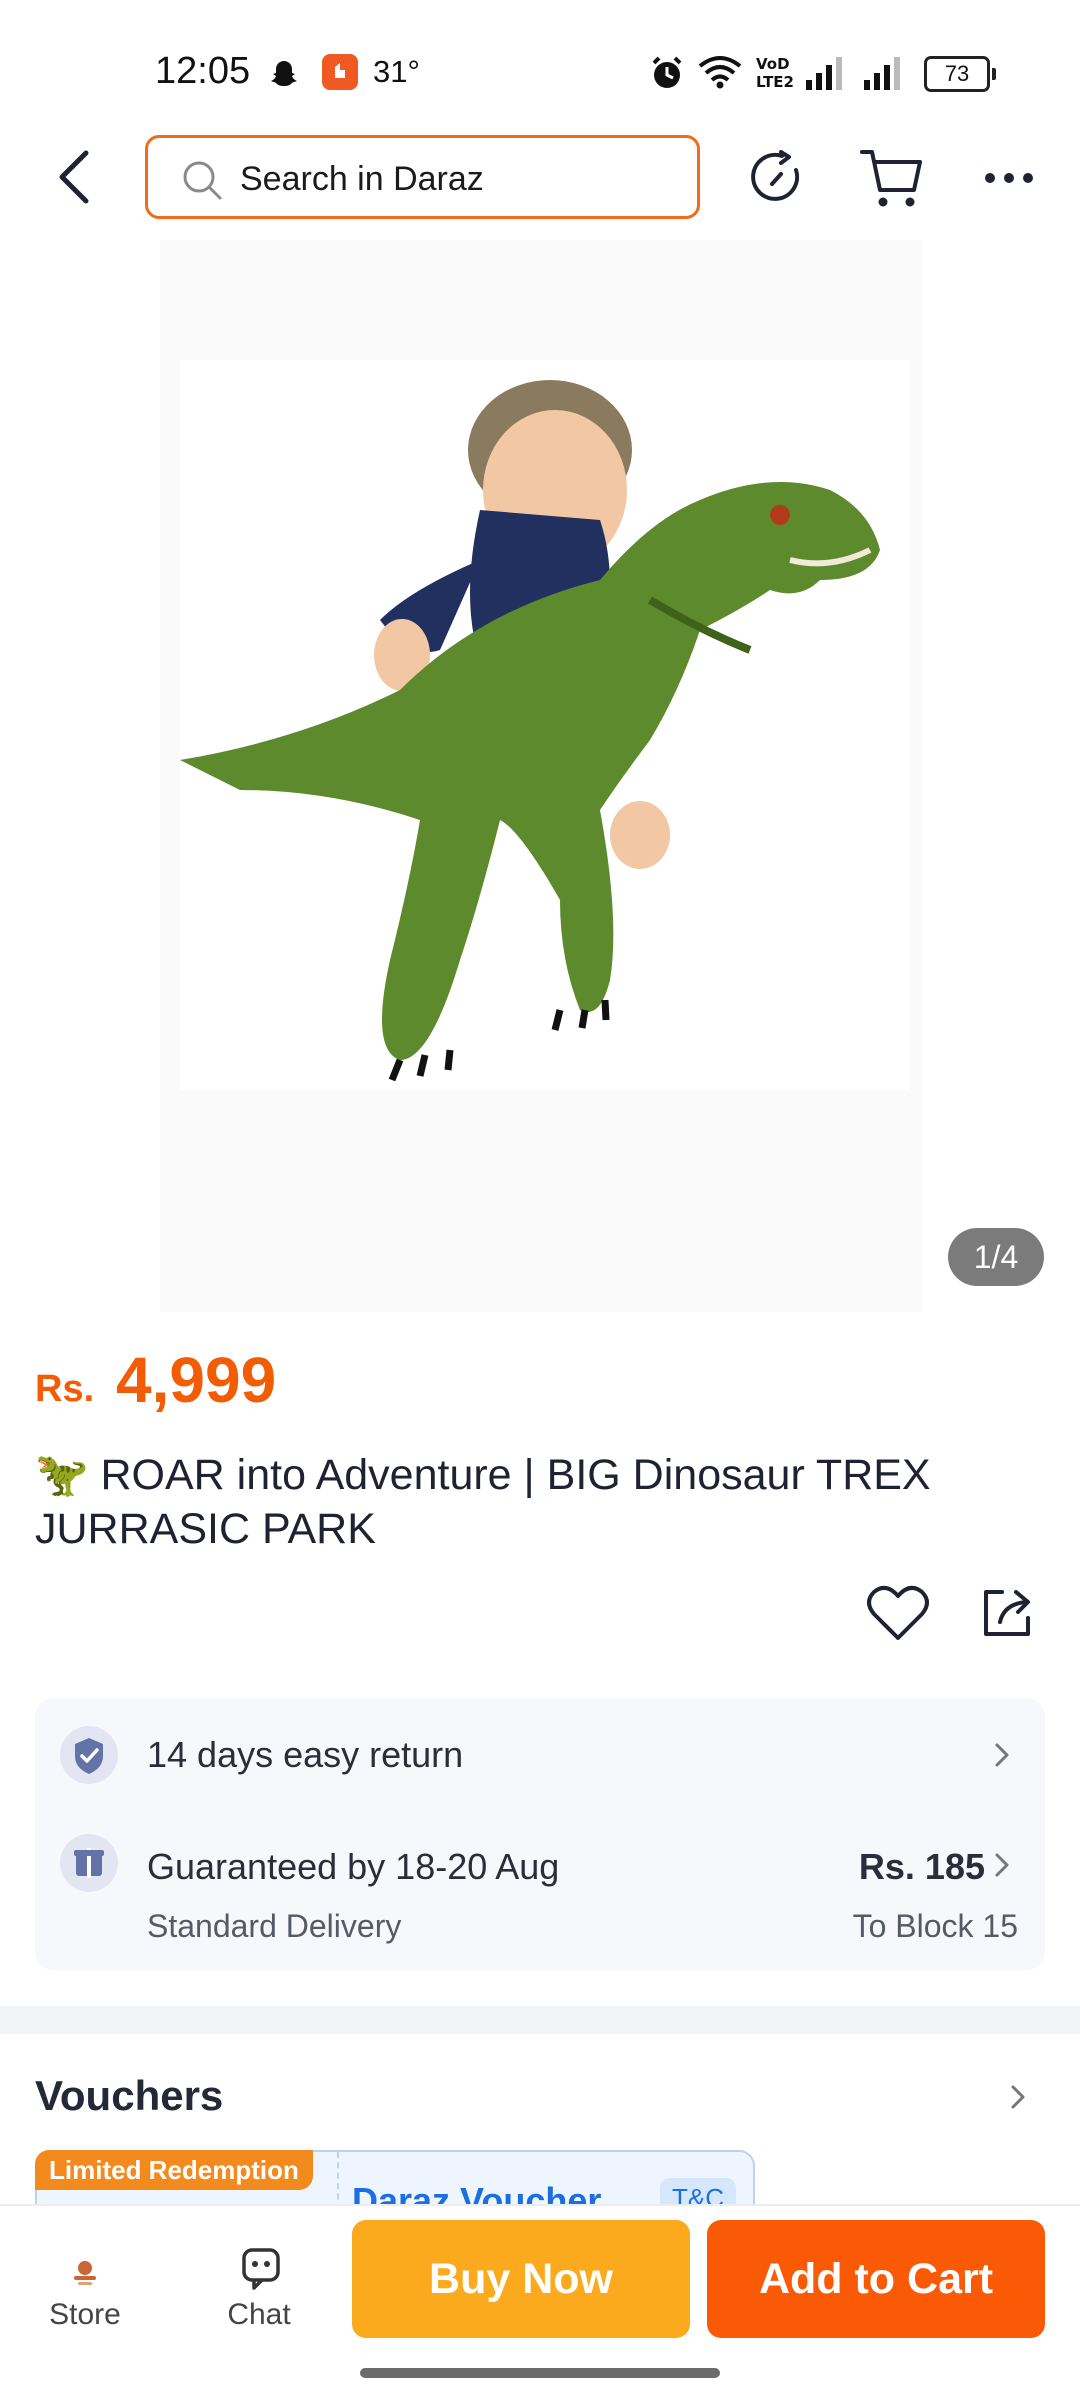  I want to click on alarm-icon, so click(667, 72).